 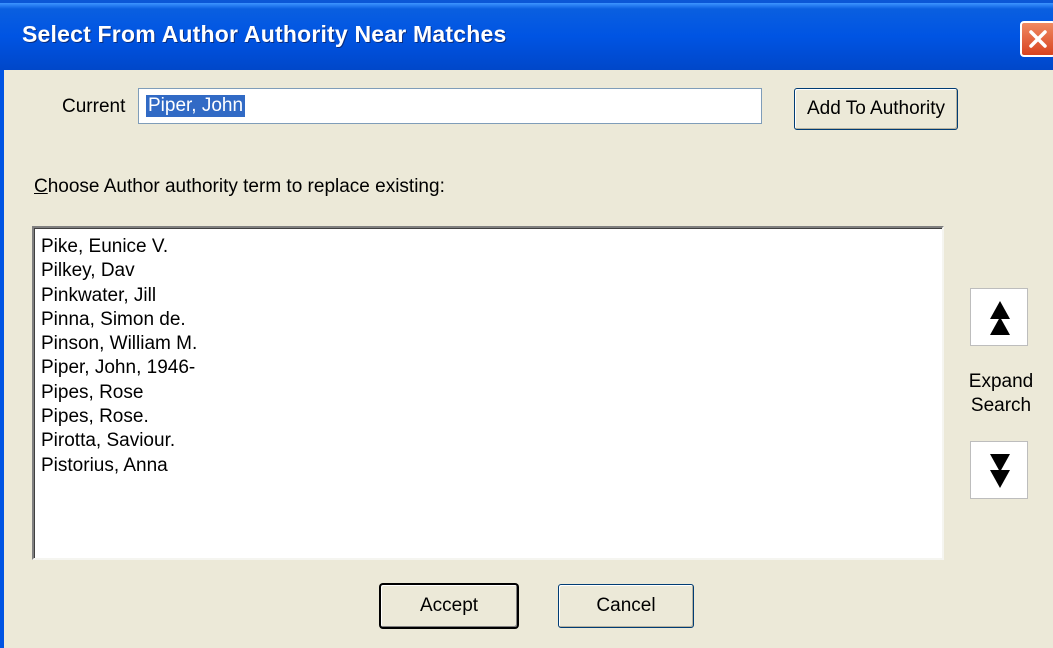 I want to click on expand-down-icon, so click(x=1000, y=471).